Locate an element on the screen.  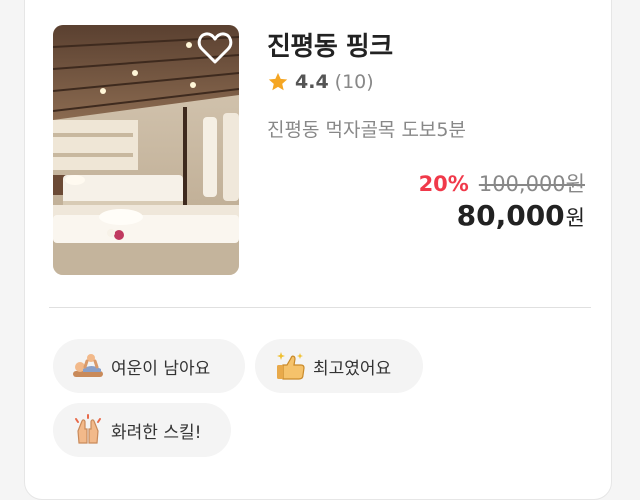
location-text: 진평동 먹자골목 도보5분 is located at coordinates (366, 130).